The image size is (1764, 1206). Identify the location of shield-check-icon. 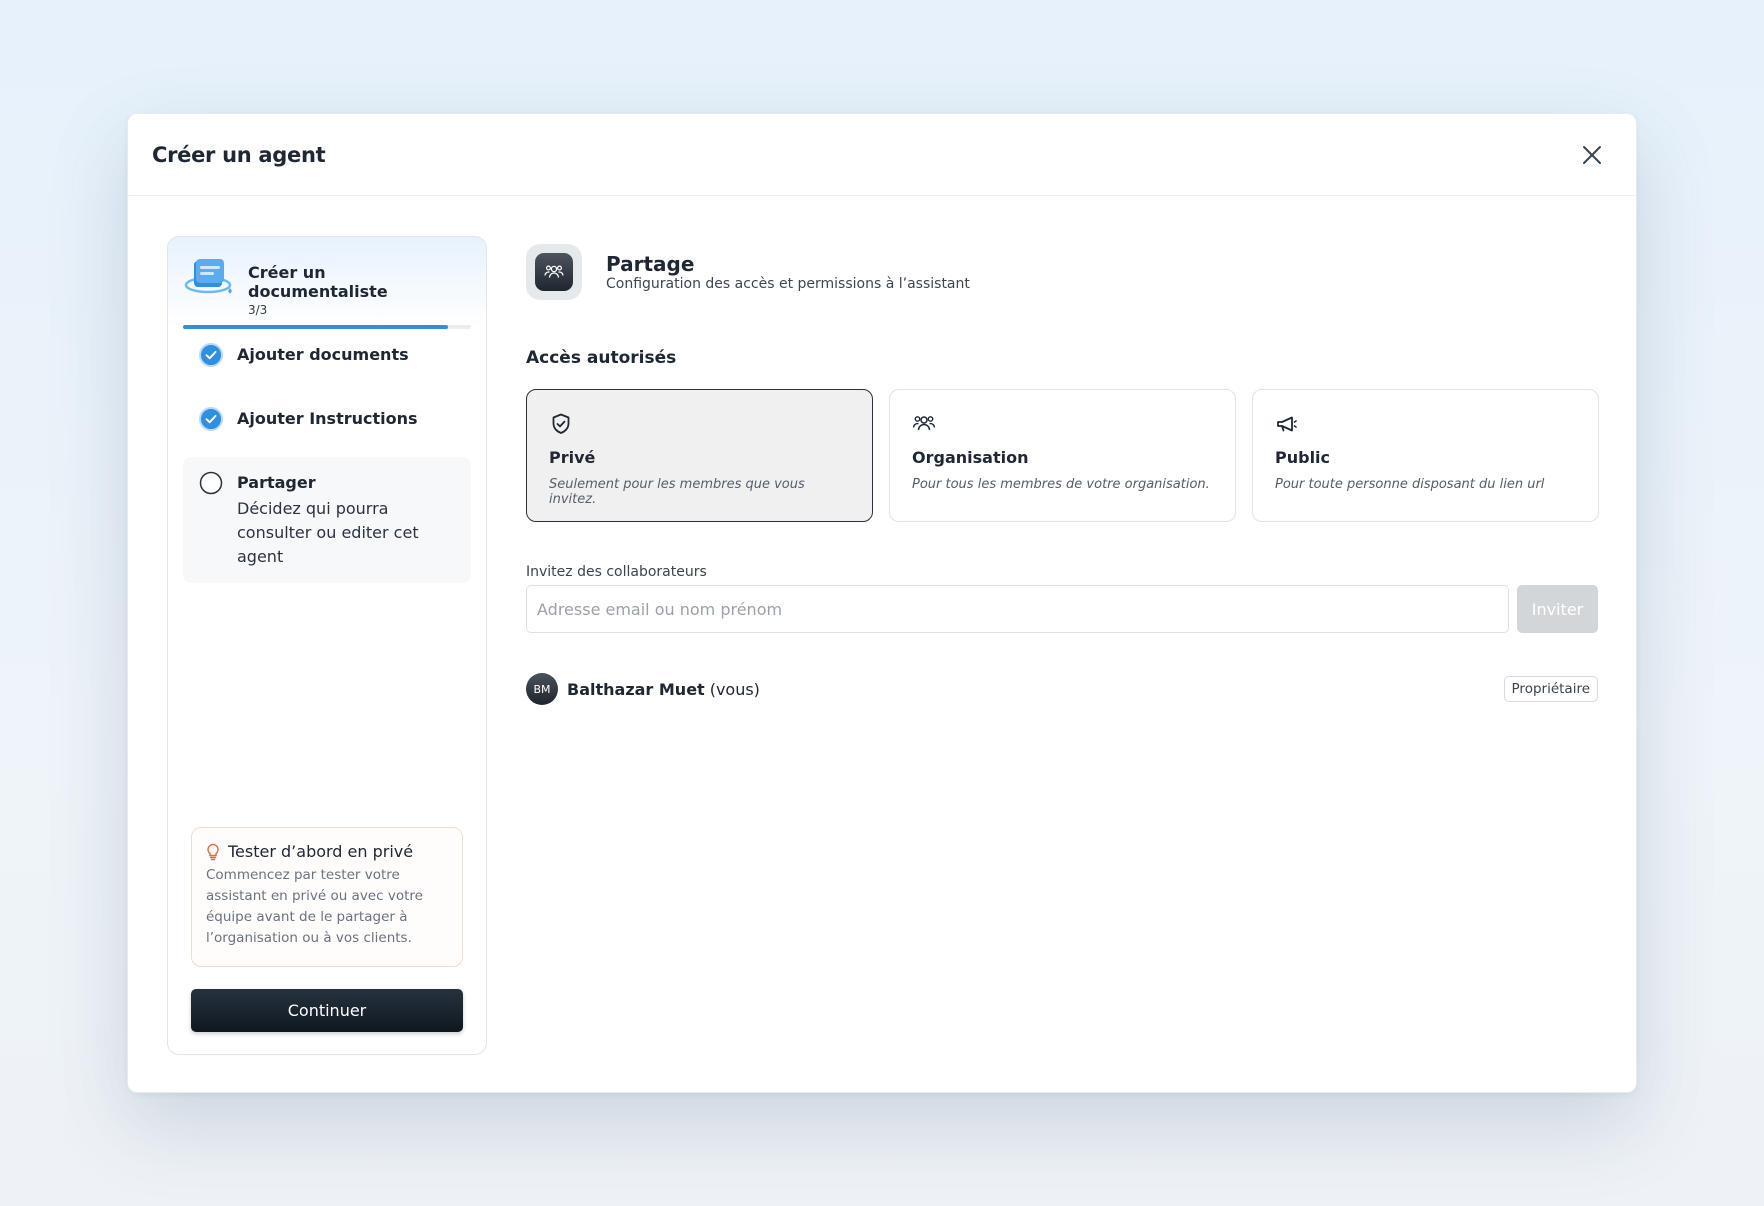
(561, 423).